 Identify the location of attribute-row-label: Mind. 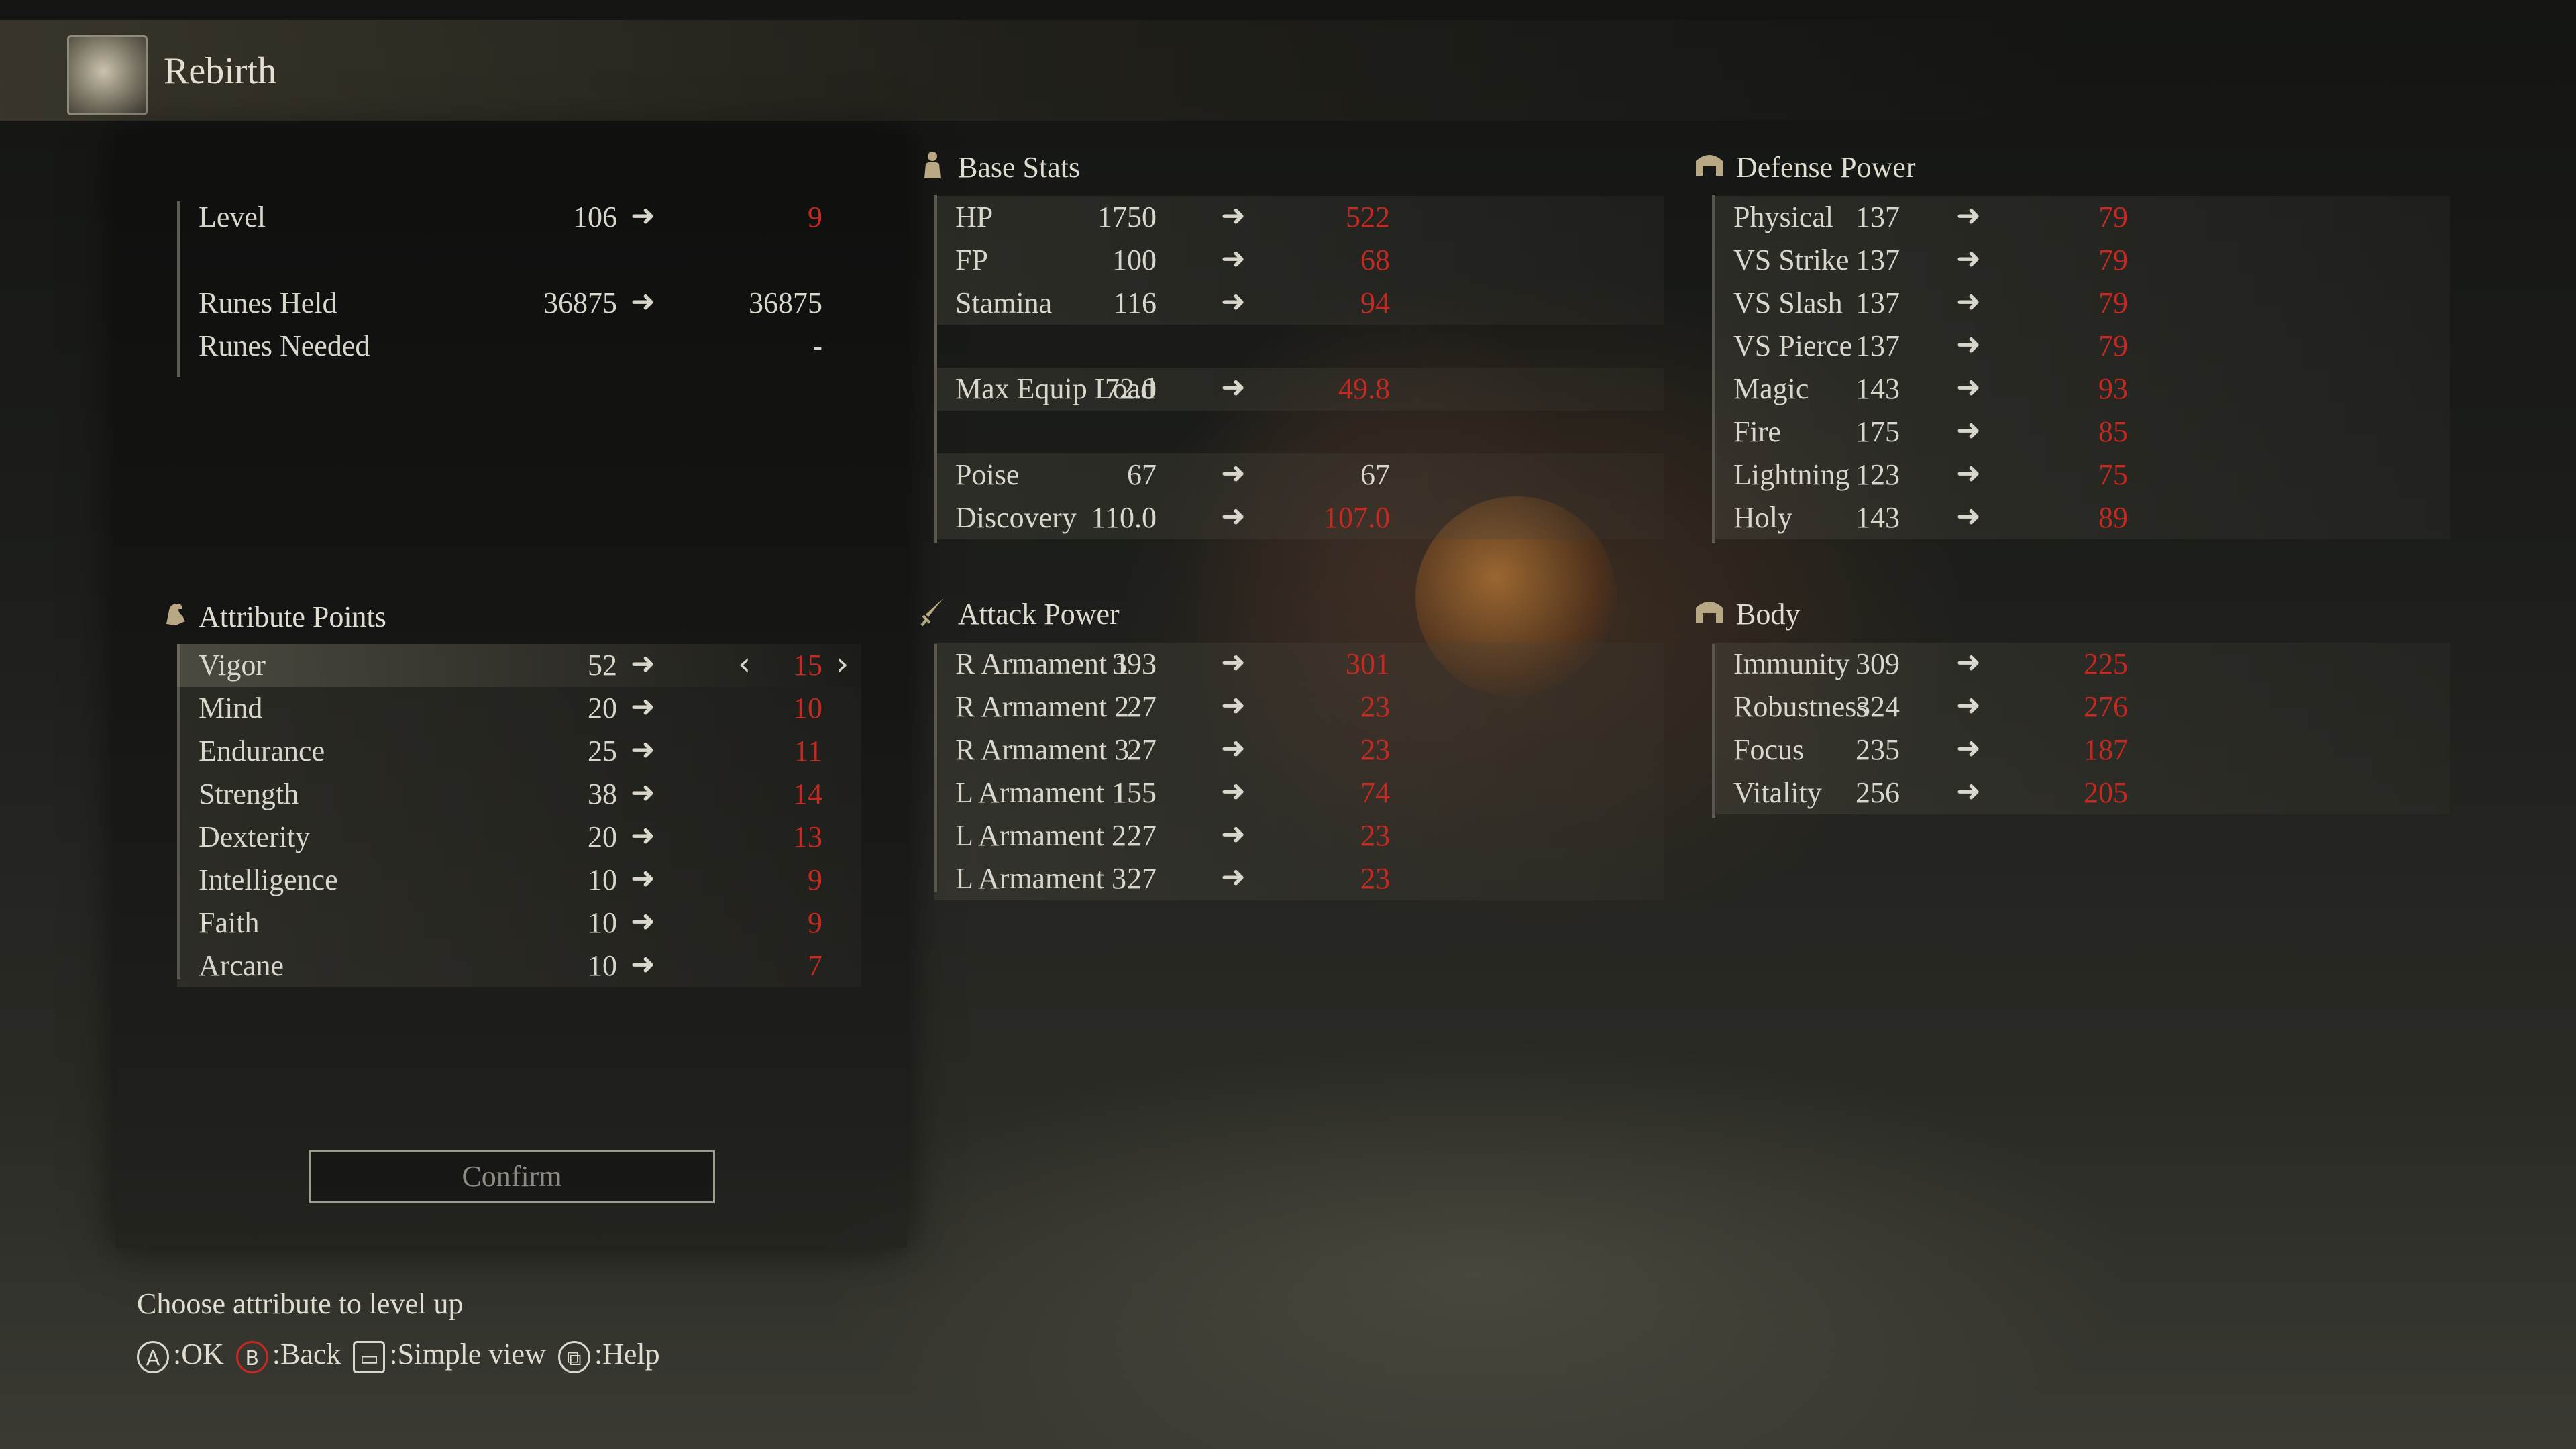
(231, 708).